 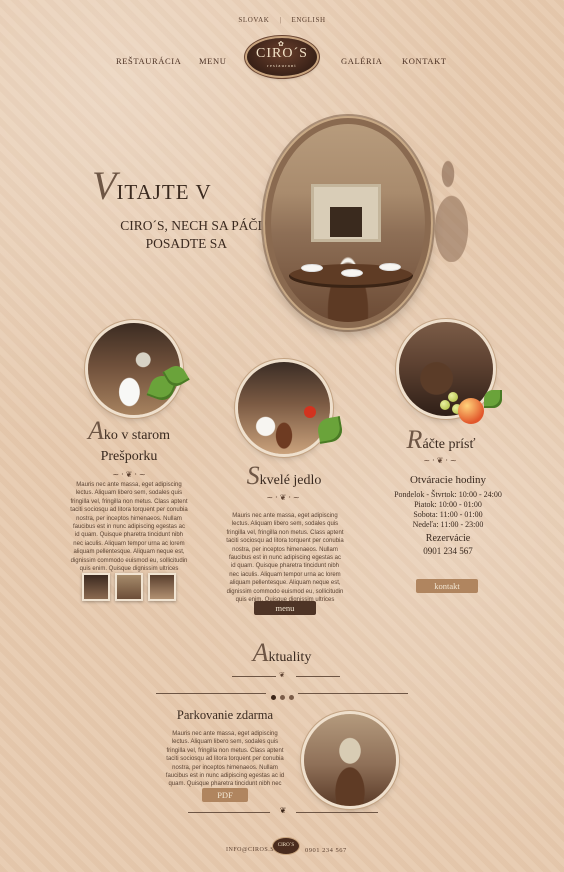 I want to click on nav-kontakt: KONTAKT, so click(x=424, y=61).